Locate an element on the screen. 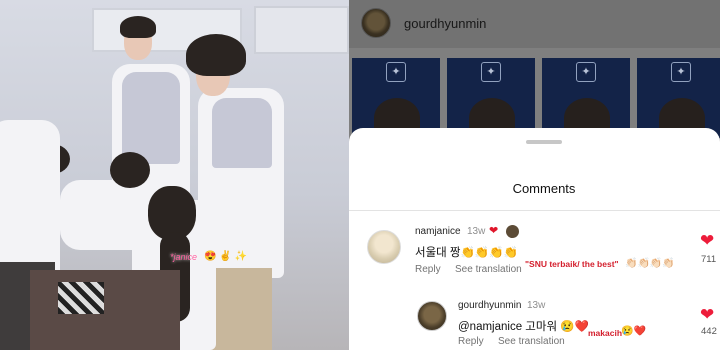  comment-text: @namjanice 고마워 😢❤️ is located at coordinates (523, 327).